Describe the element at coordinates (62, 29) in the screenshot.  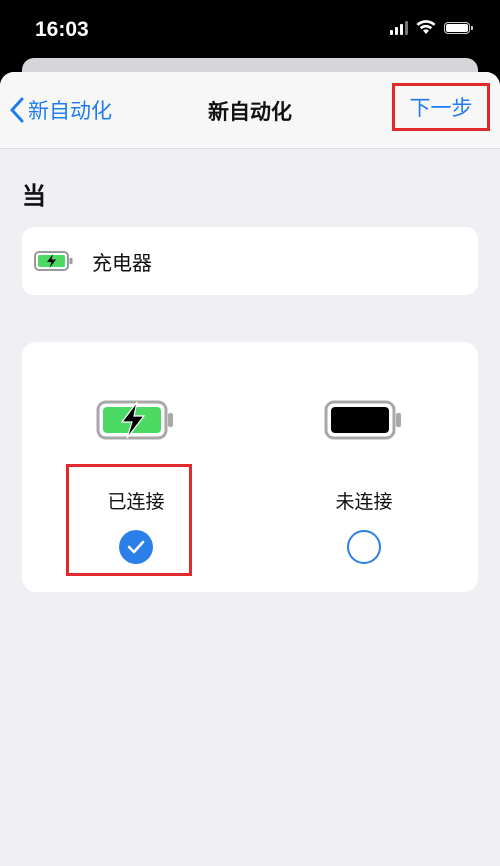
I see `status-time: 16:03` at that location.